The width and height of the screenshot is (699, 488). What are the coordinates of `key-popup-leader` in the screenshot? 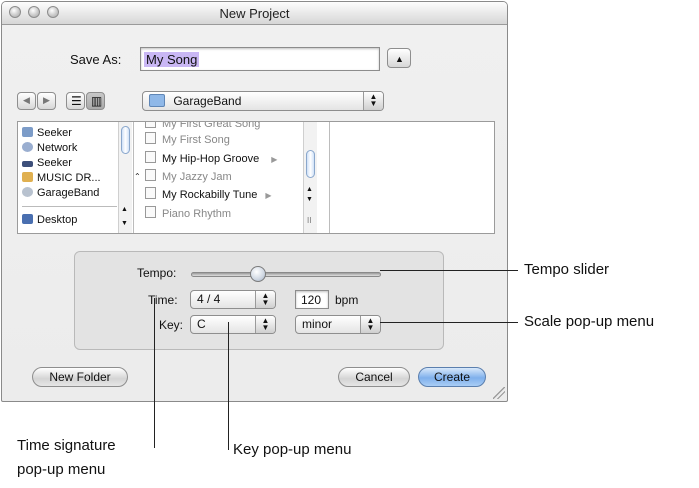 It's located at (228, 386).